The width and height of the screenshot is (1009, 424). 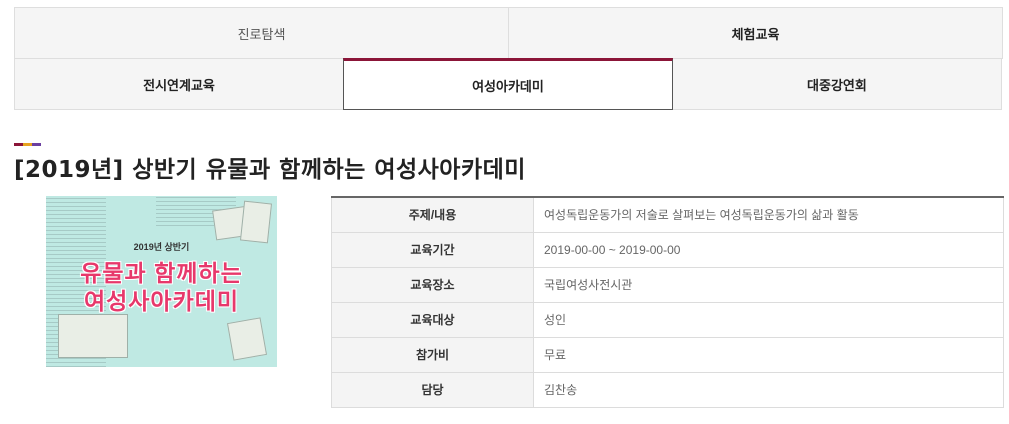 I want to click on row-value: 국립여성사전시관, so click(x=768, y=284).